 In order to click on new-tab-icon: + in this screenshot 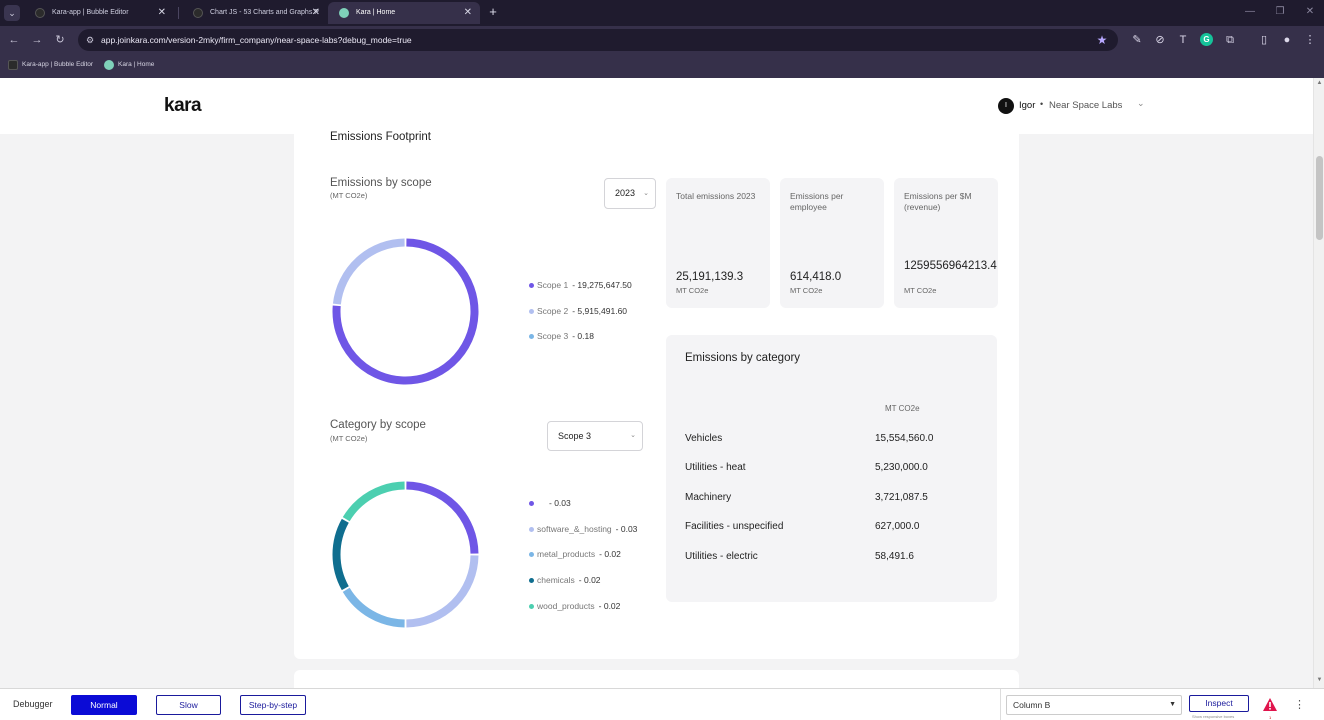, I will do `click(493, 12)`.